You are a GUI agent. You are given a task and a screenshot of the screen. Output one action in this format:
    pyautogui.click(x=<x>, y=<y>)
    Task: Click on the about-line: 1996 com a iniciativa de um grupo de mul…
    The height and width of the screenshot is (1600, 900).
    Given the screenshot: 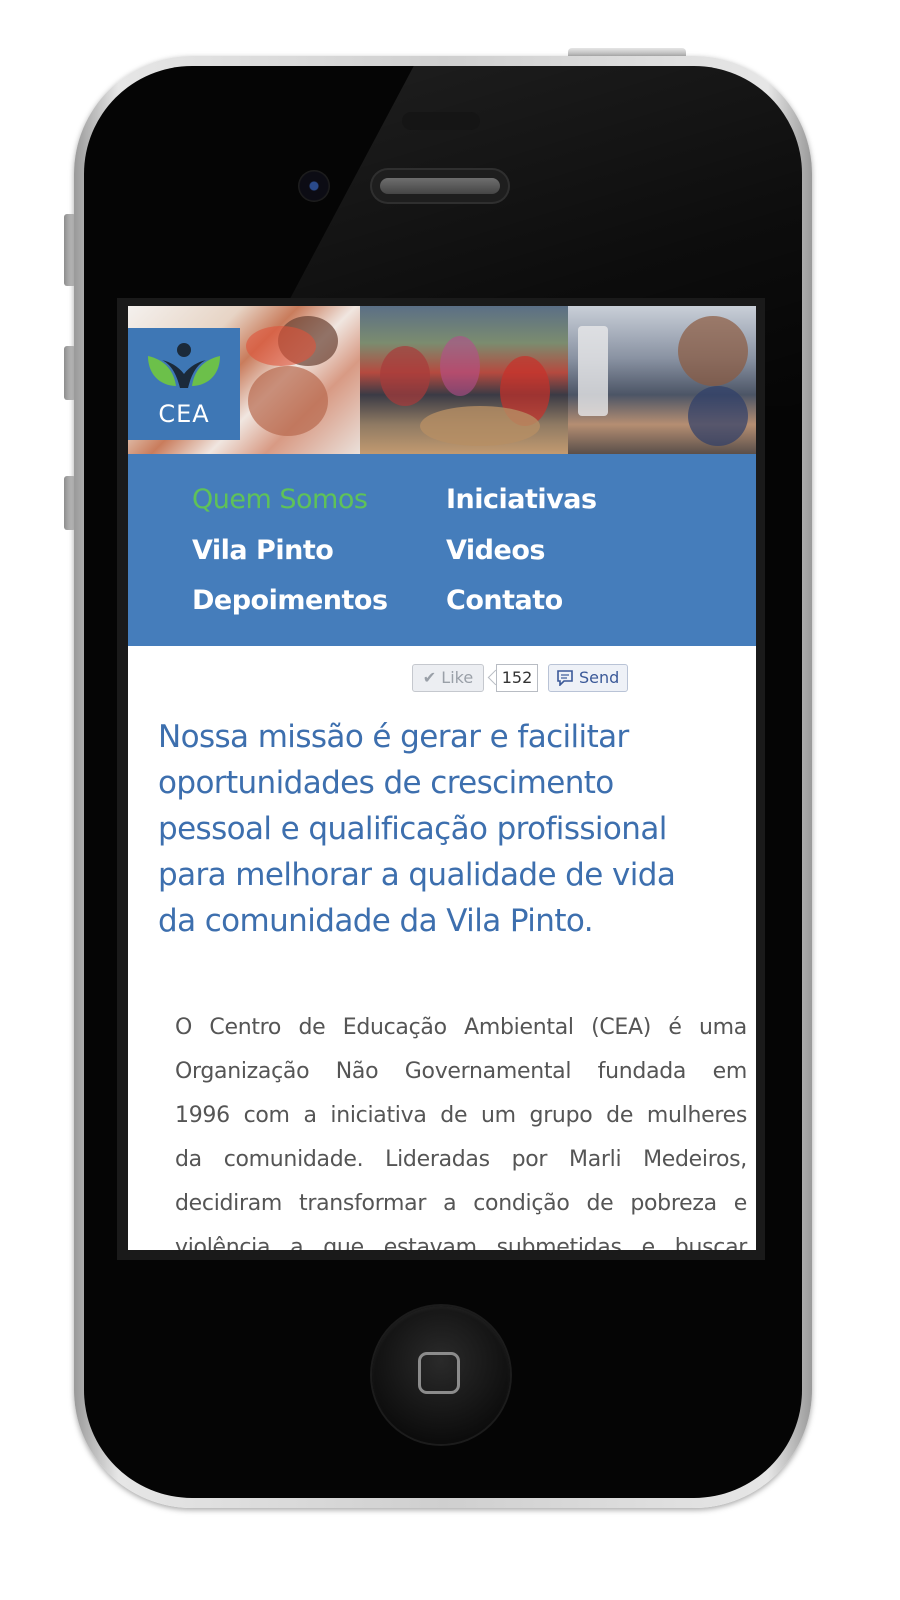 What is the action you would take?
    pyautogui.click(x=461, y=1115)
    